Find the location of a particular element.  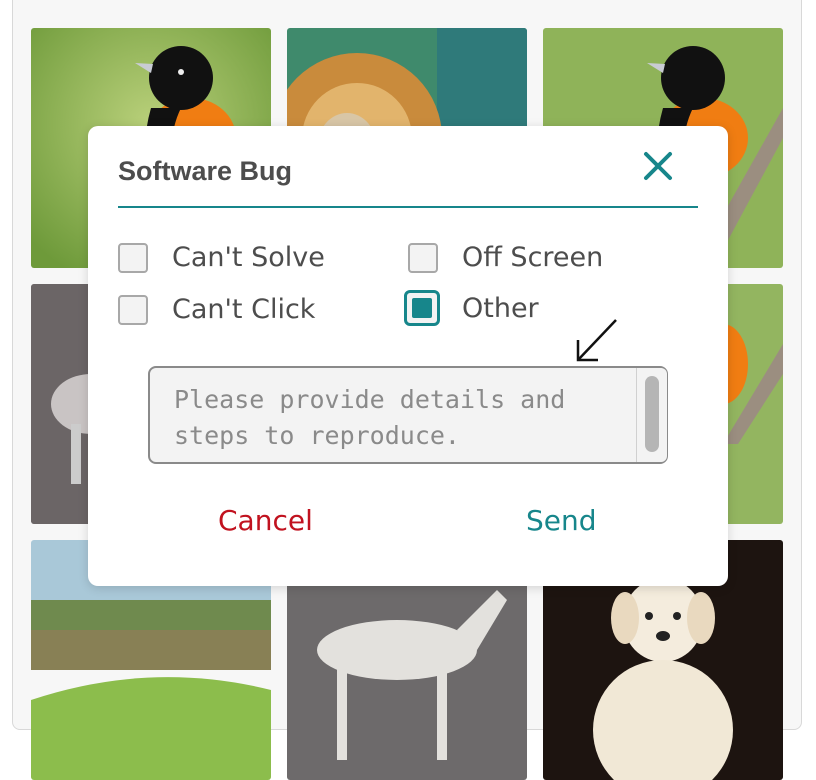

cant-click-label: Can't Click is located at coordinates (244, 309).